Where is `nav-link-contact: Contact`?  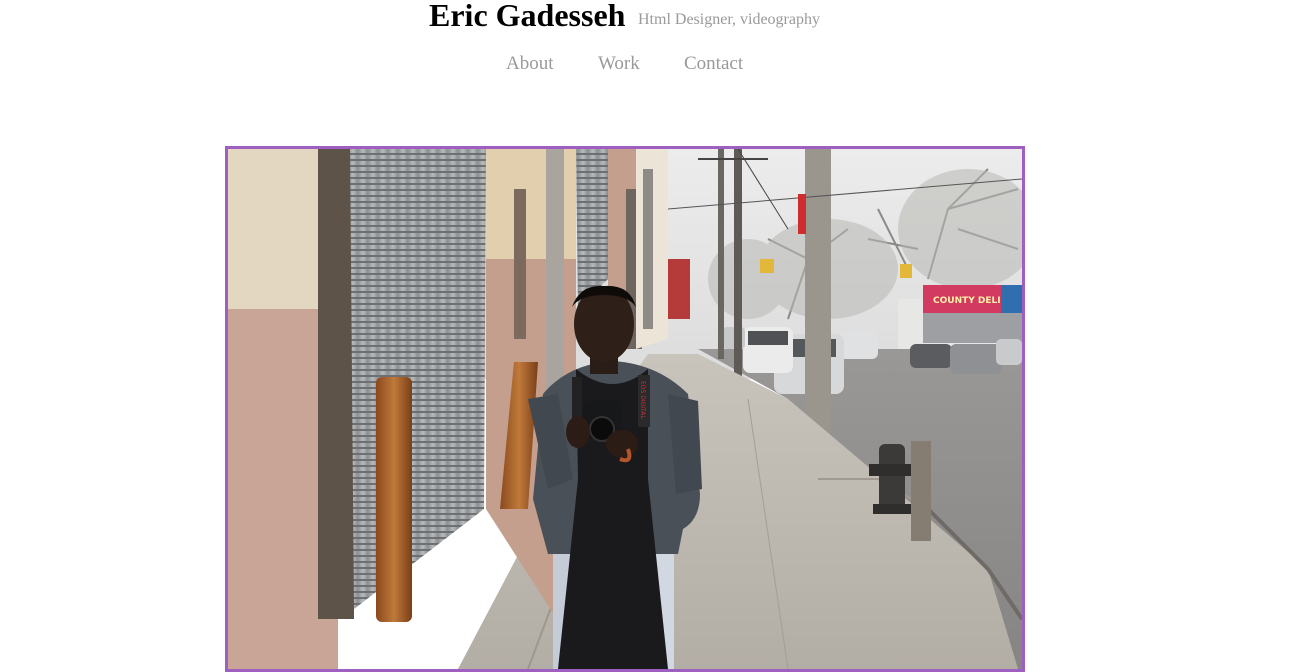
nav-link-contact: Contact is located at coordinates (713, 64).